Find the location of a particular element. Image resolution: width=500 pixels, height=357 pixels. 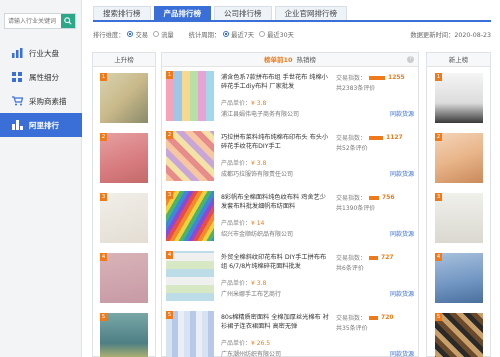

review-count: 共6条评价 is located at coordinates (350, 268).